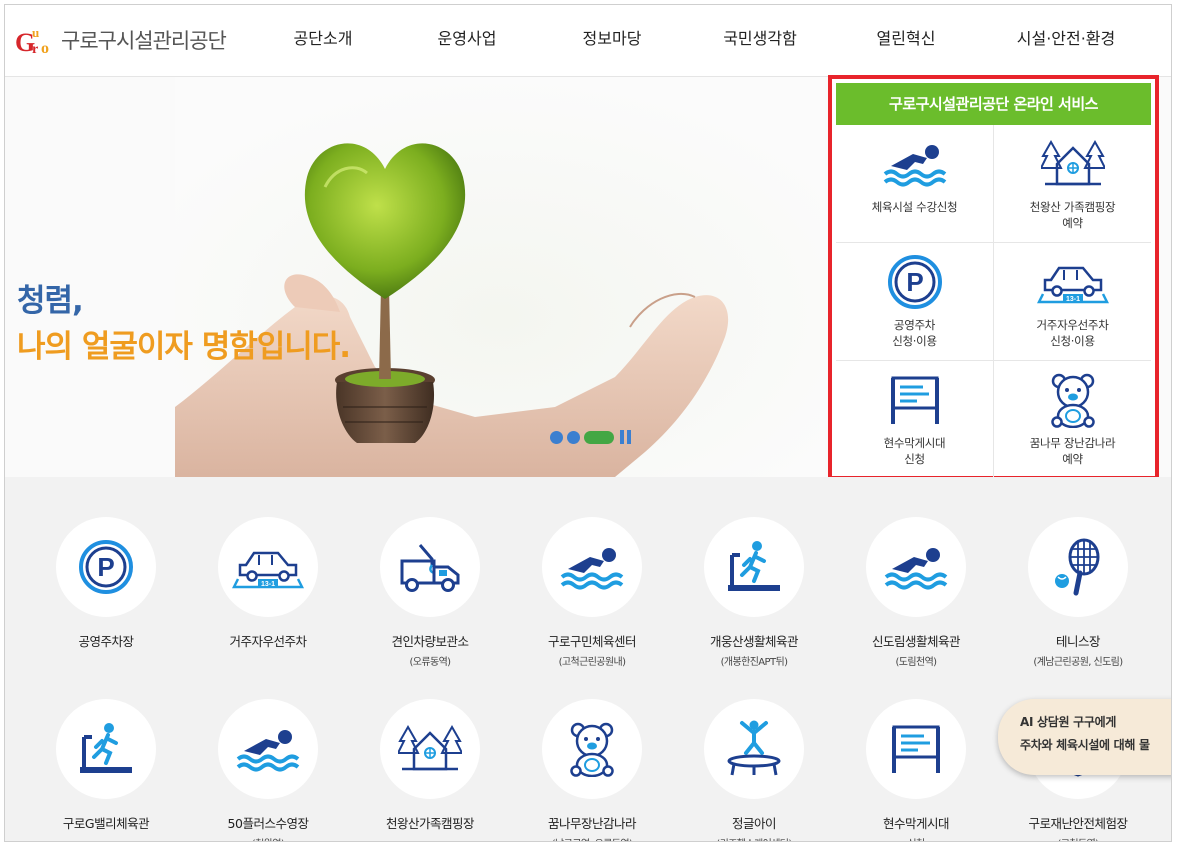  What do you see at coordinates (760, 41) in the screenshot?
I see `nav-opinion: 국민생각함` at bounding box center [760, 41].